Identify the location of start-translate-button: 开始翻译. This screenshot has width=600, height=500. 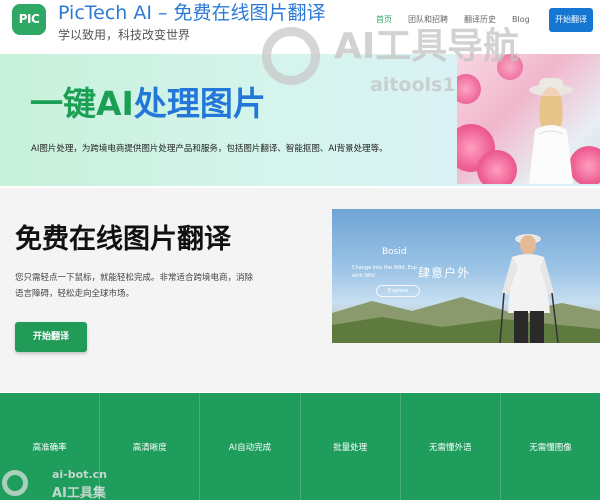
(51, 337).